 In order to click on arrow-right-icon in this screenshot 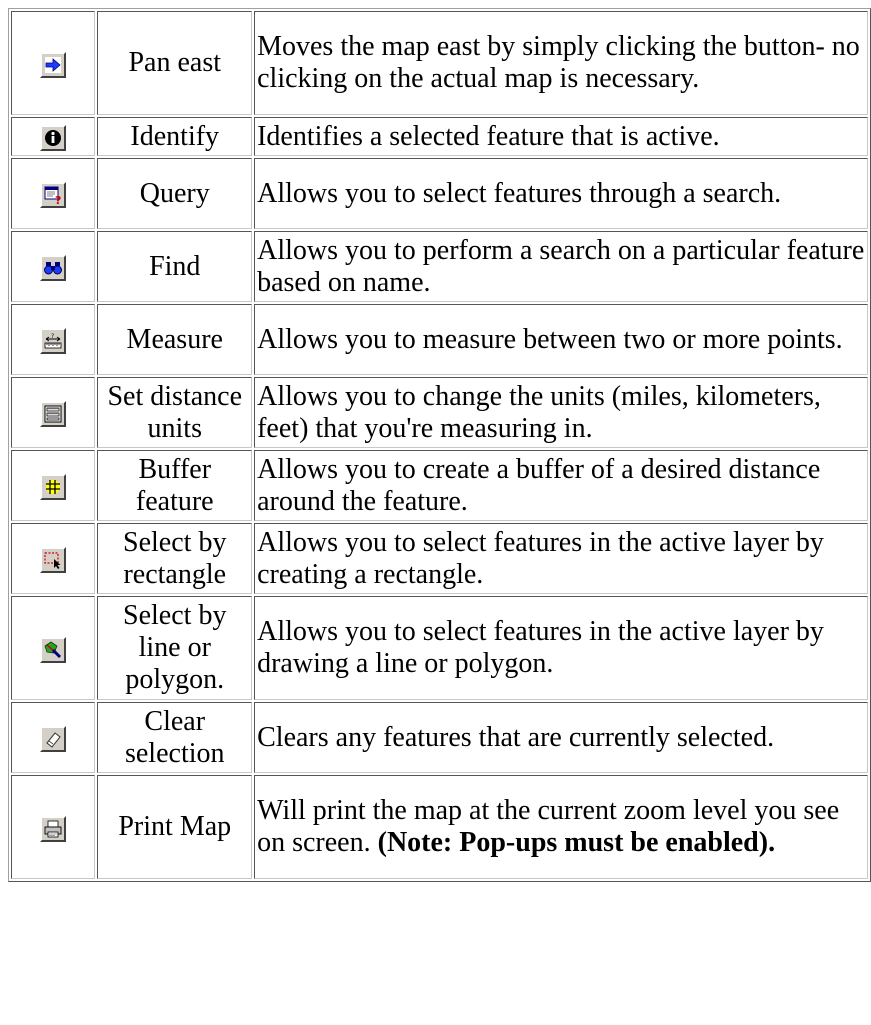, I will do `click(53, 64)`.